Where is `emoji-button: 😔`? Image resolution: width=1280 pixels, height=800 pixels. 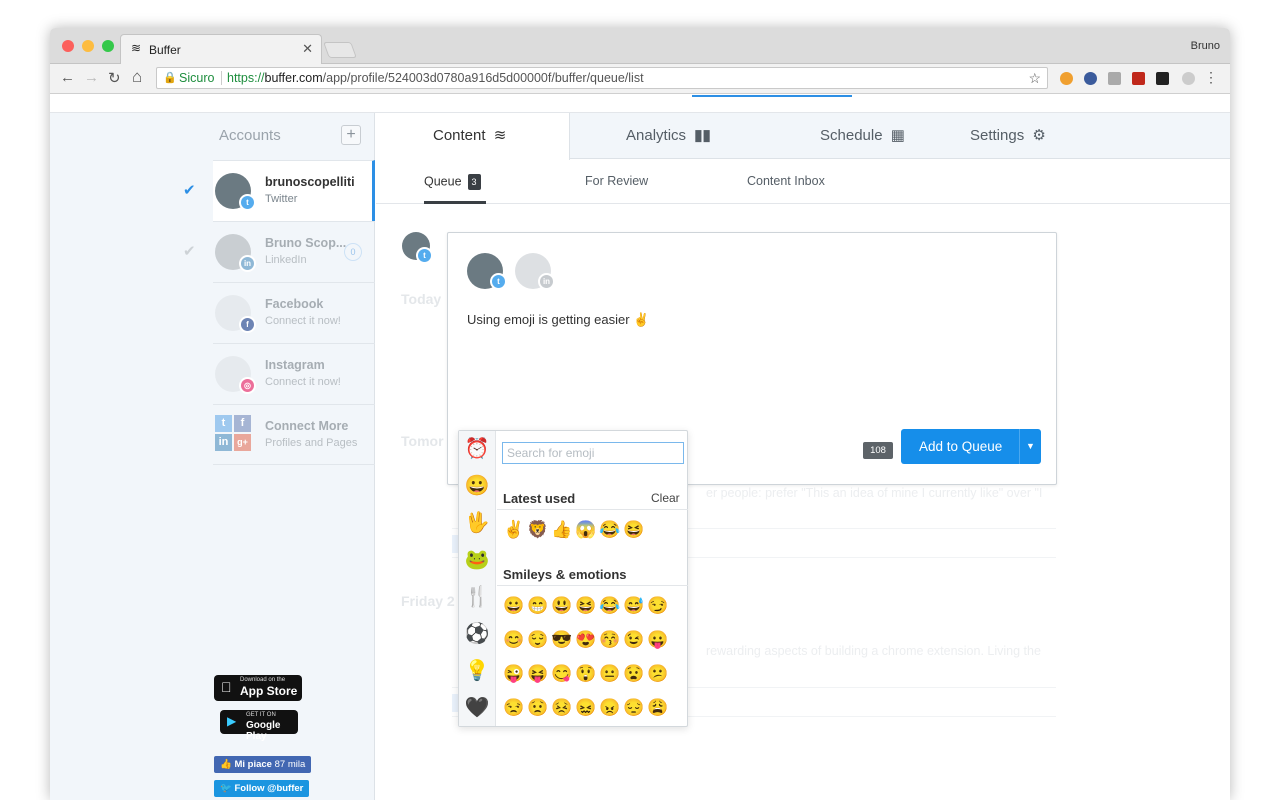
emoji-button: 😔 is located at coordinates (634, 708).